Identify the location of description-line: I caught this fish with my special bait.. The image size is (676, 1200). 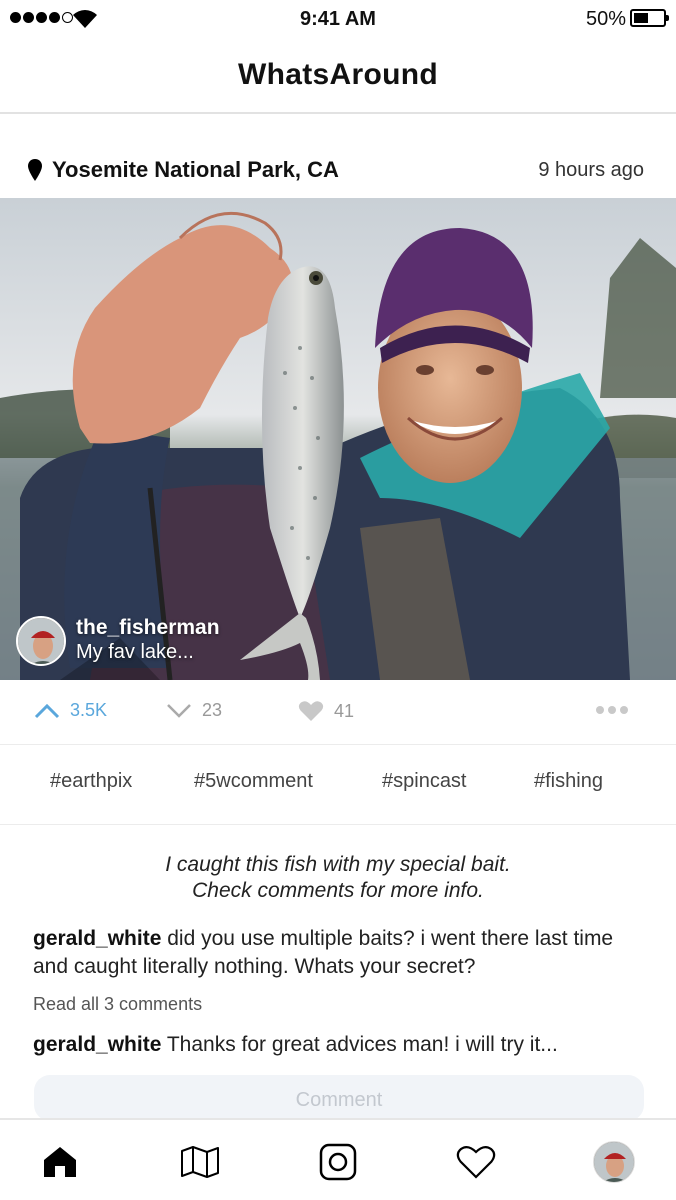
(338, 864).